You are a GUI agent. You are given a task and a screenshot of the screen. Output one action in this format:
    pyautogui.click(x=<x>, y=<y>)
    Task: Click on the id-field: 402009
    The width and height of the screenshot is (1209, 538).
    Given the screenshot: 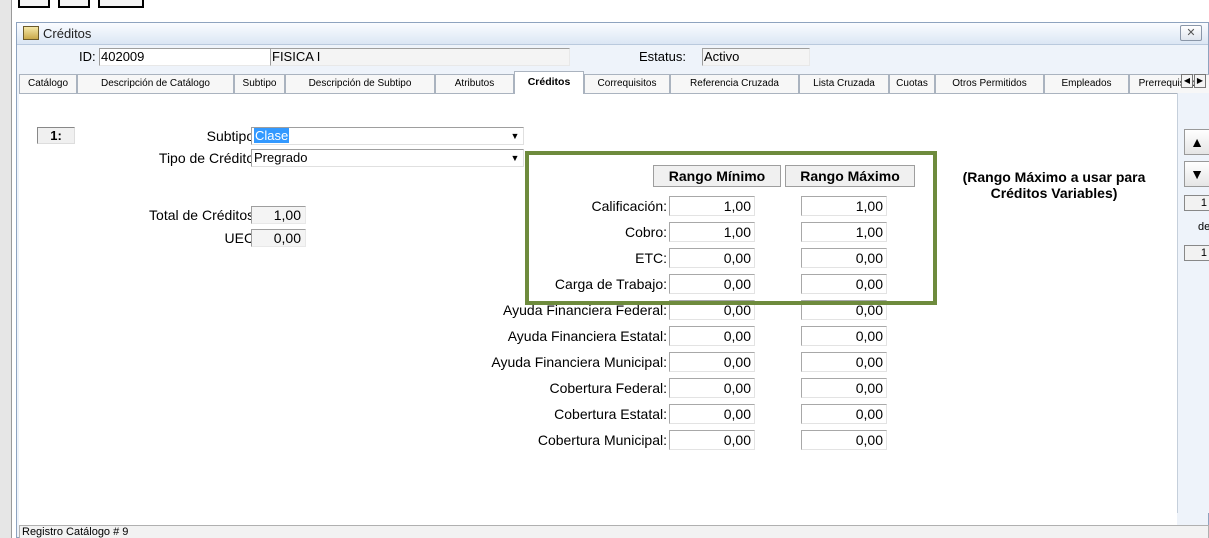 What is the action you would take?
    pyautogui.click(x=185, y=57)
    